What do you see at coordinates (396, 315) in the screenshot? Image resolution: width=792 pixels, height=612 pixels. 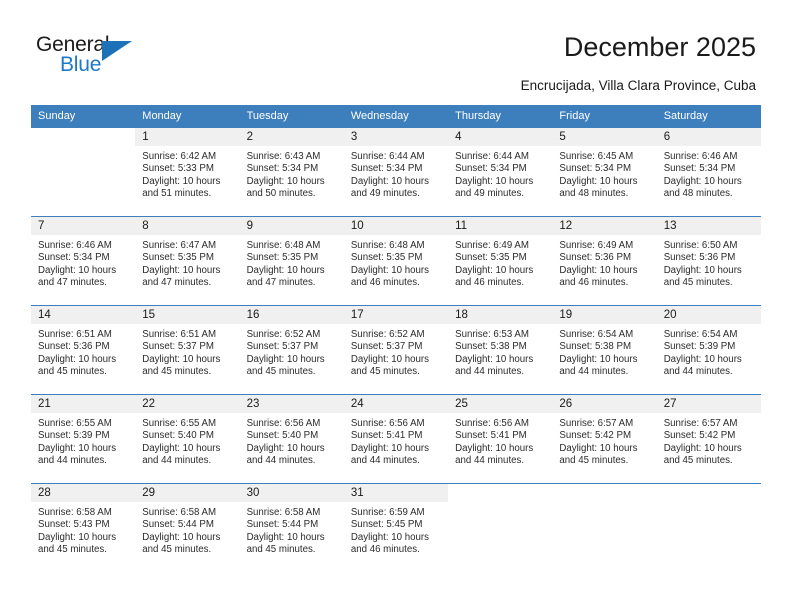 I see `day-number: 17` at bounding box center [396, 315].